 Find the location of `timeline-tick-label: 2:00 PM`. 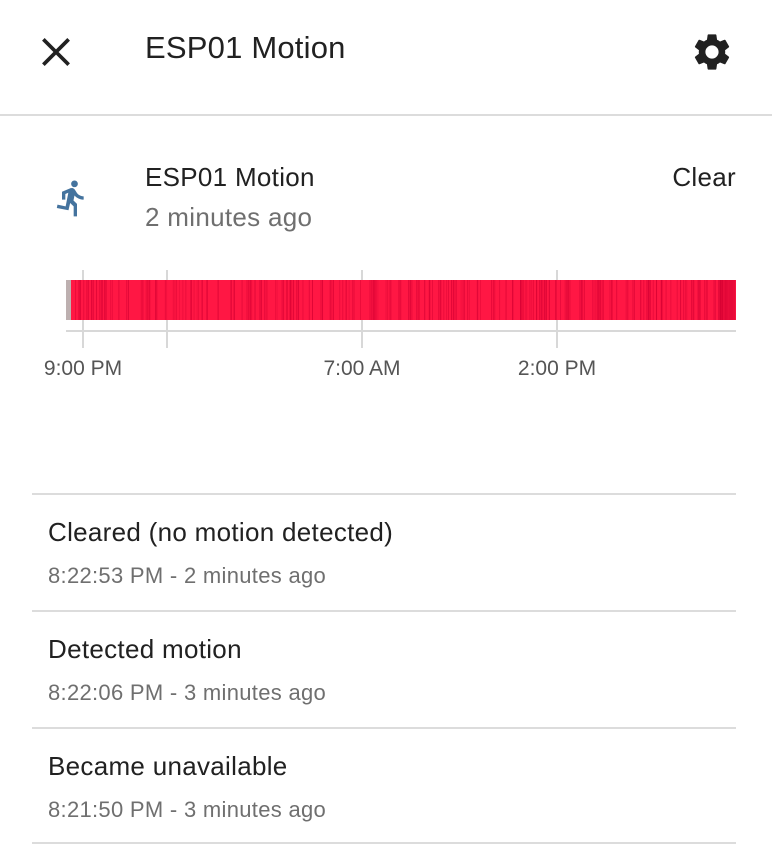

timeline-tick-label: 2:00 PM is located at coordinates (557, 368).